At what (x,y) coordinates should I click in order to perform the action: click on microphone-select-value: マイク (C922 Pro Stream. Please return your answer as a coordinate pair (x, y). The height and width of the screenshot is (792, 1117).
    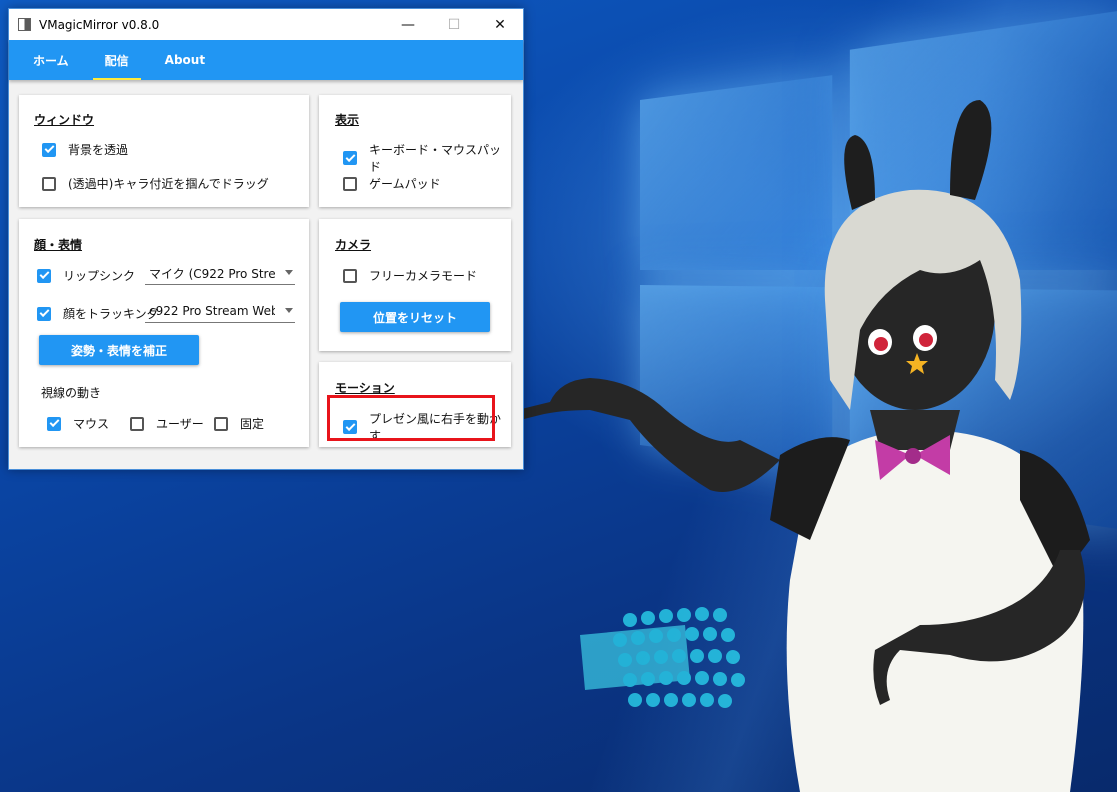
    Looking at the image, I should click on (212, 273).